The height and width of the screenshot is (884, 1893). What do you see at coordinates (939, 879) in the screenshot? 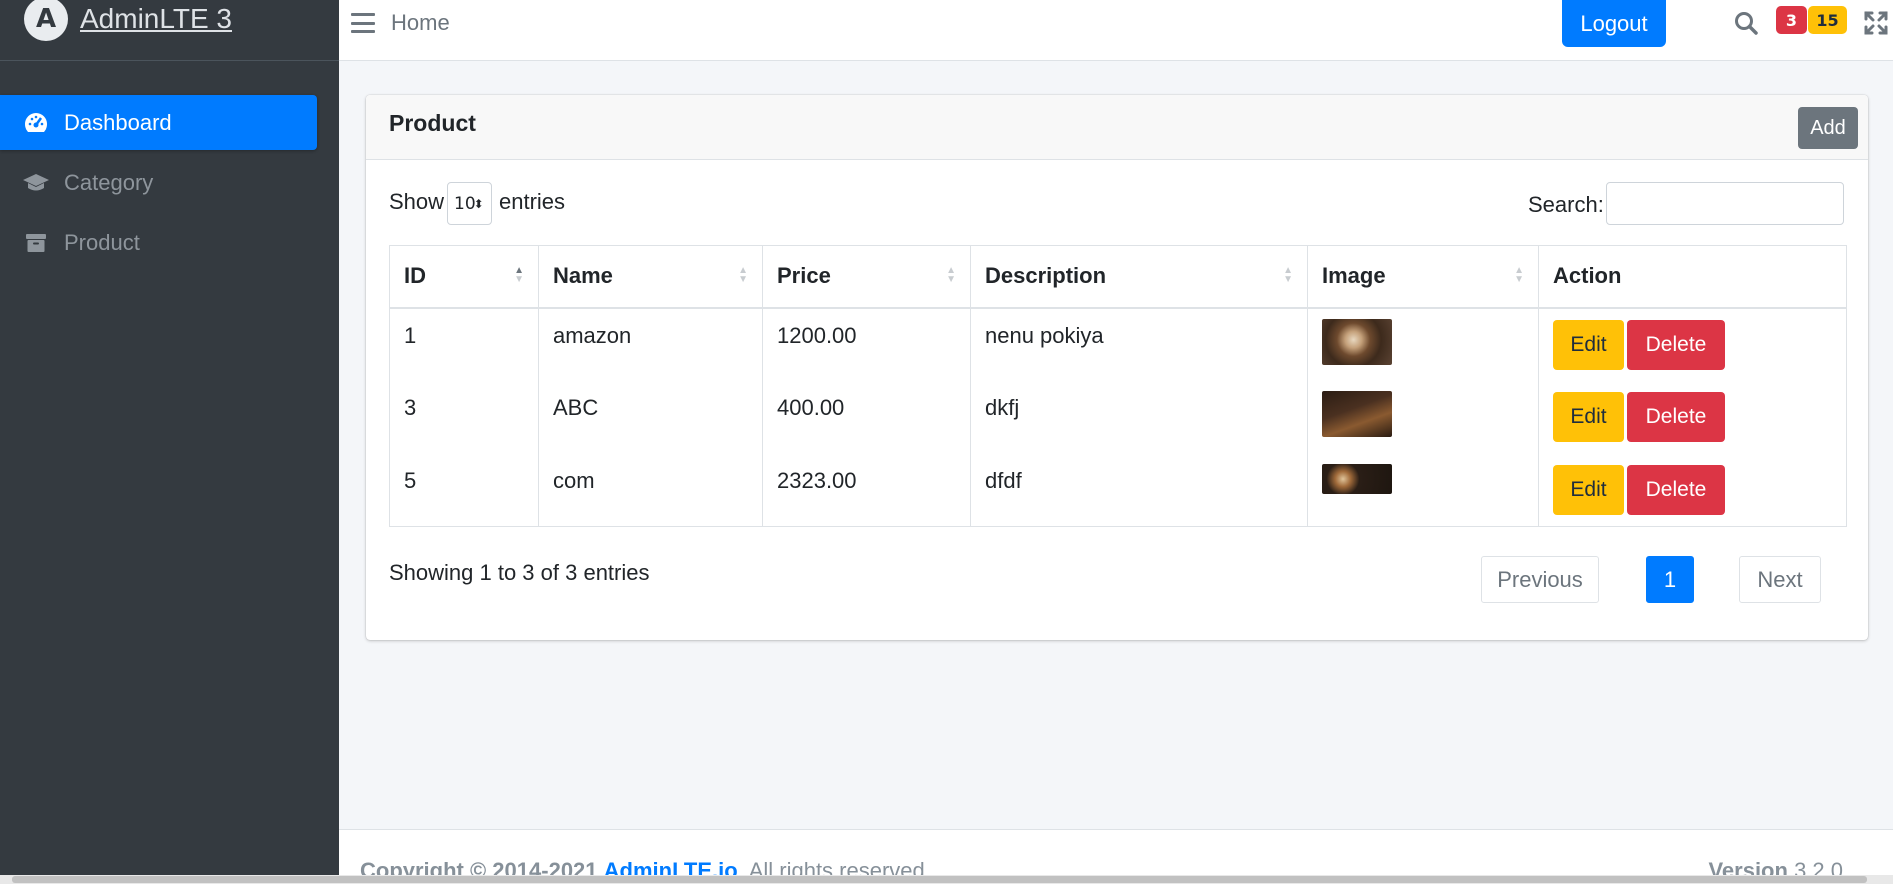
I see `scrollbar-thumb` at bounding box center [939, 879].